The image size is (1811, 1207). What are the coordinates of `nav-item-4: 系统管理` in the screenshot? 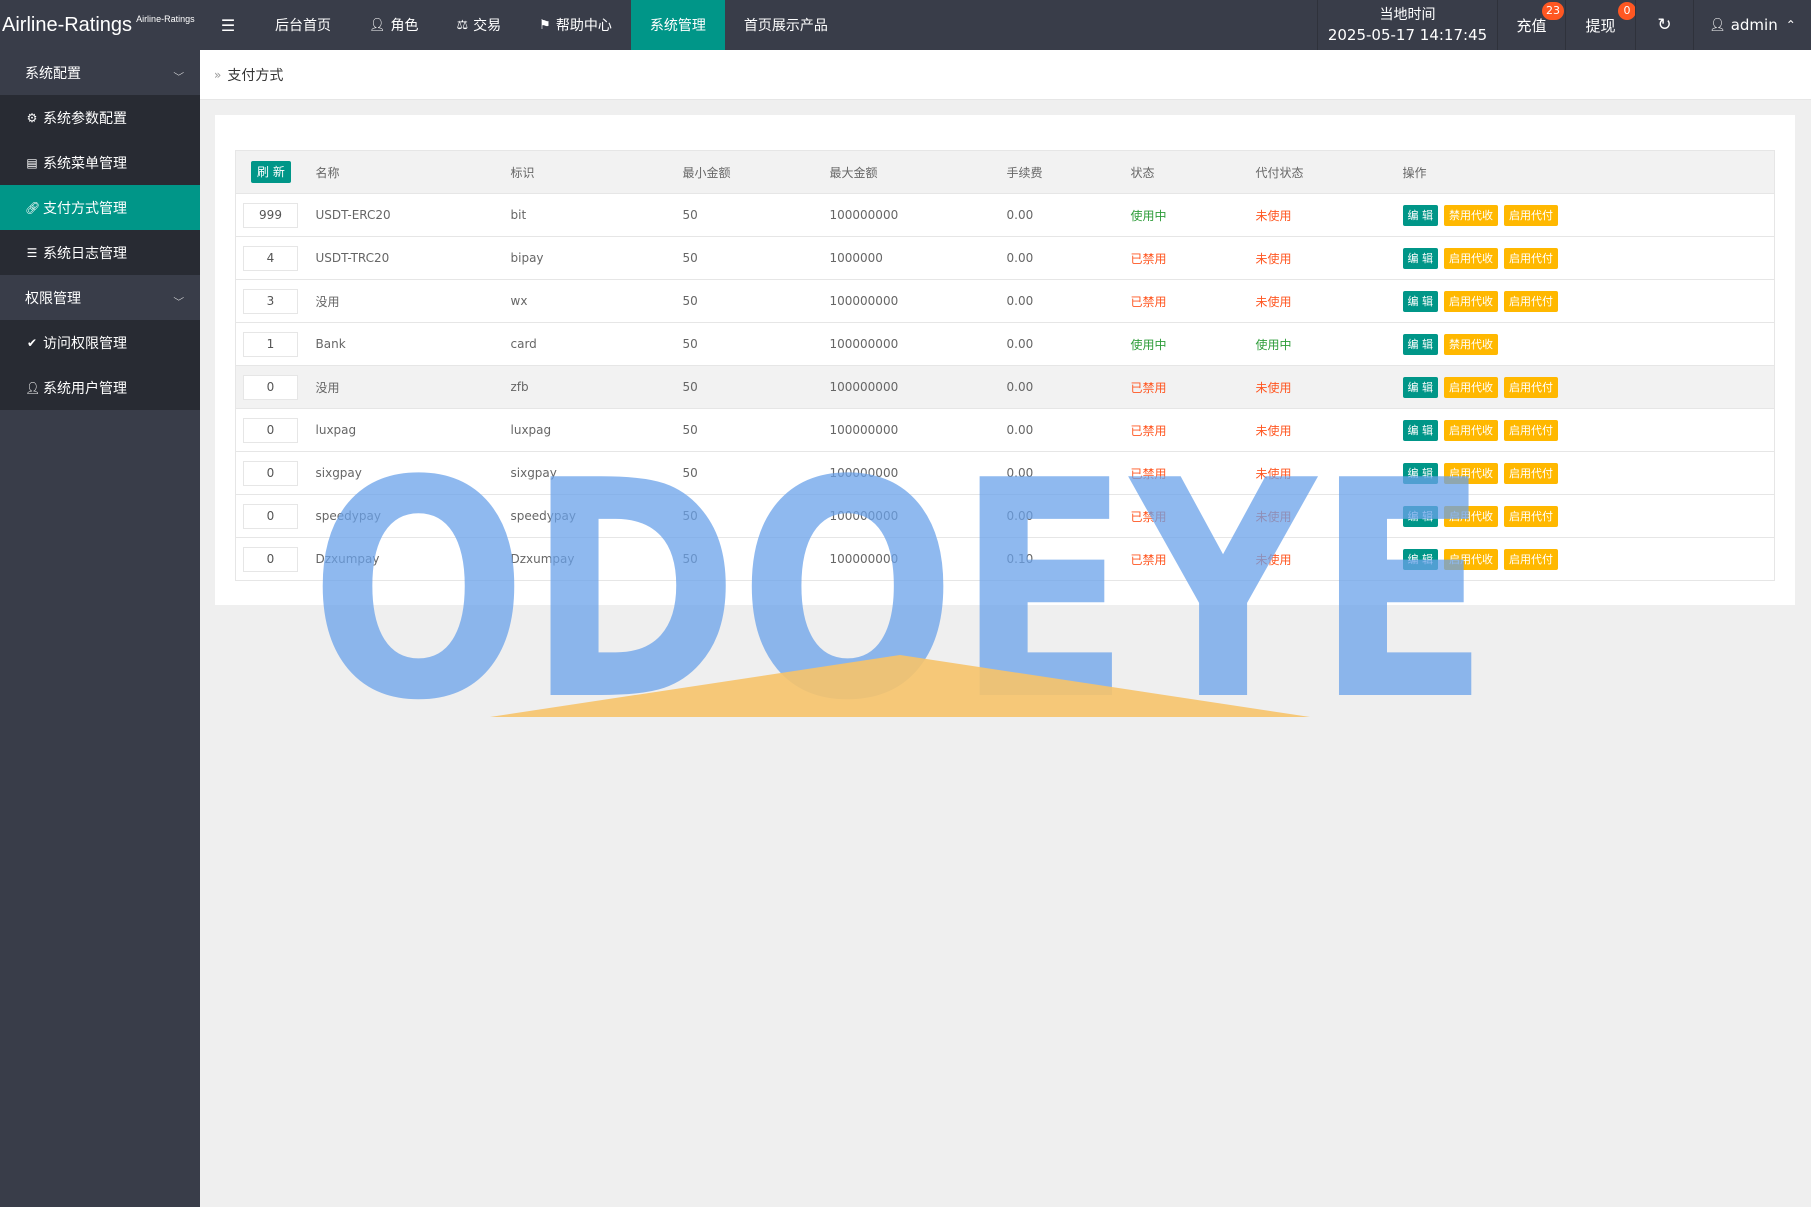 It's located at (677, 25).